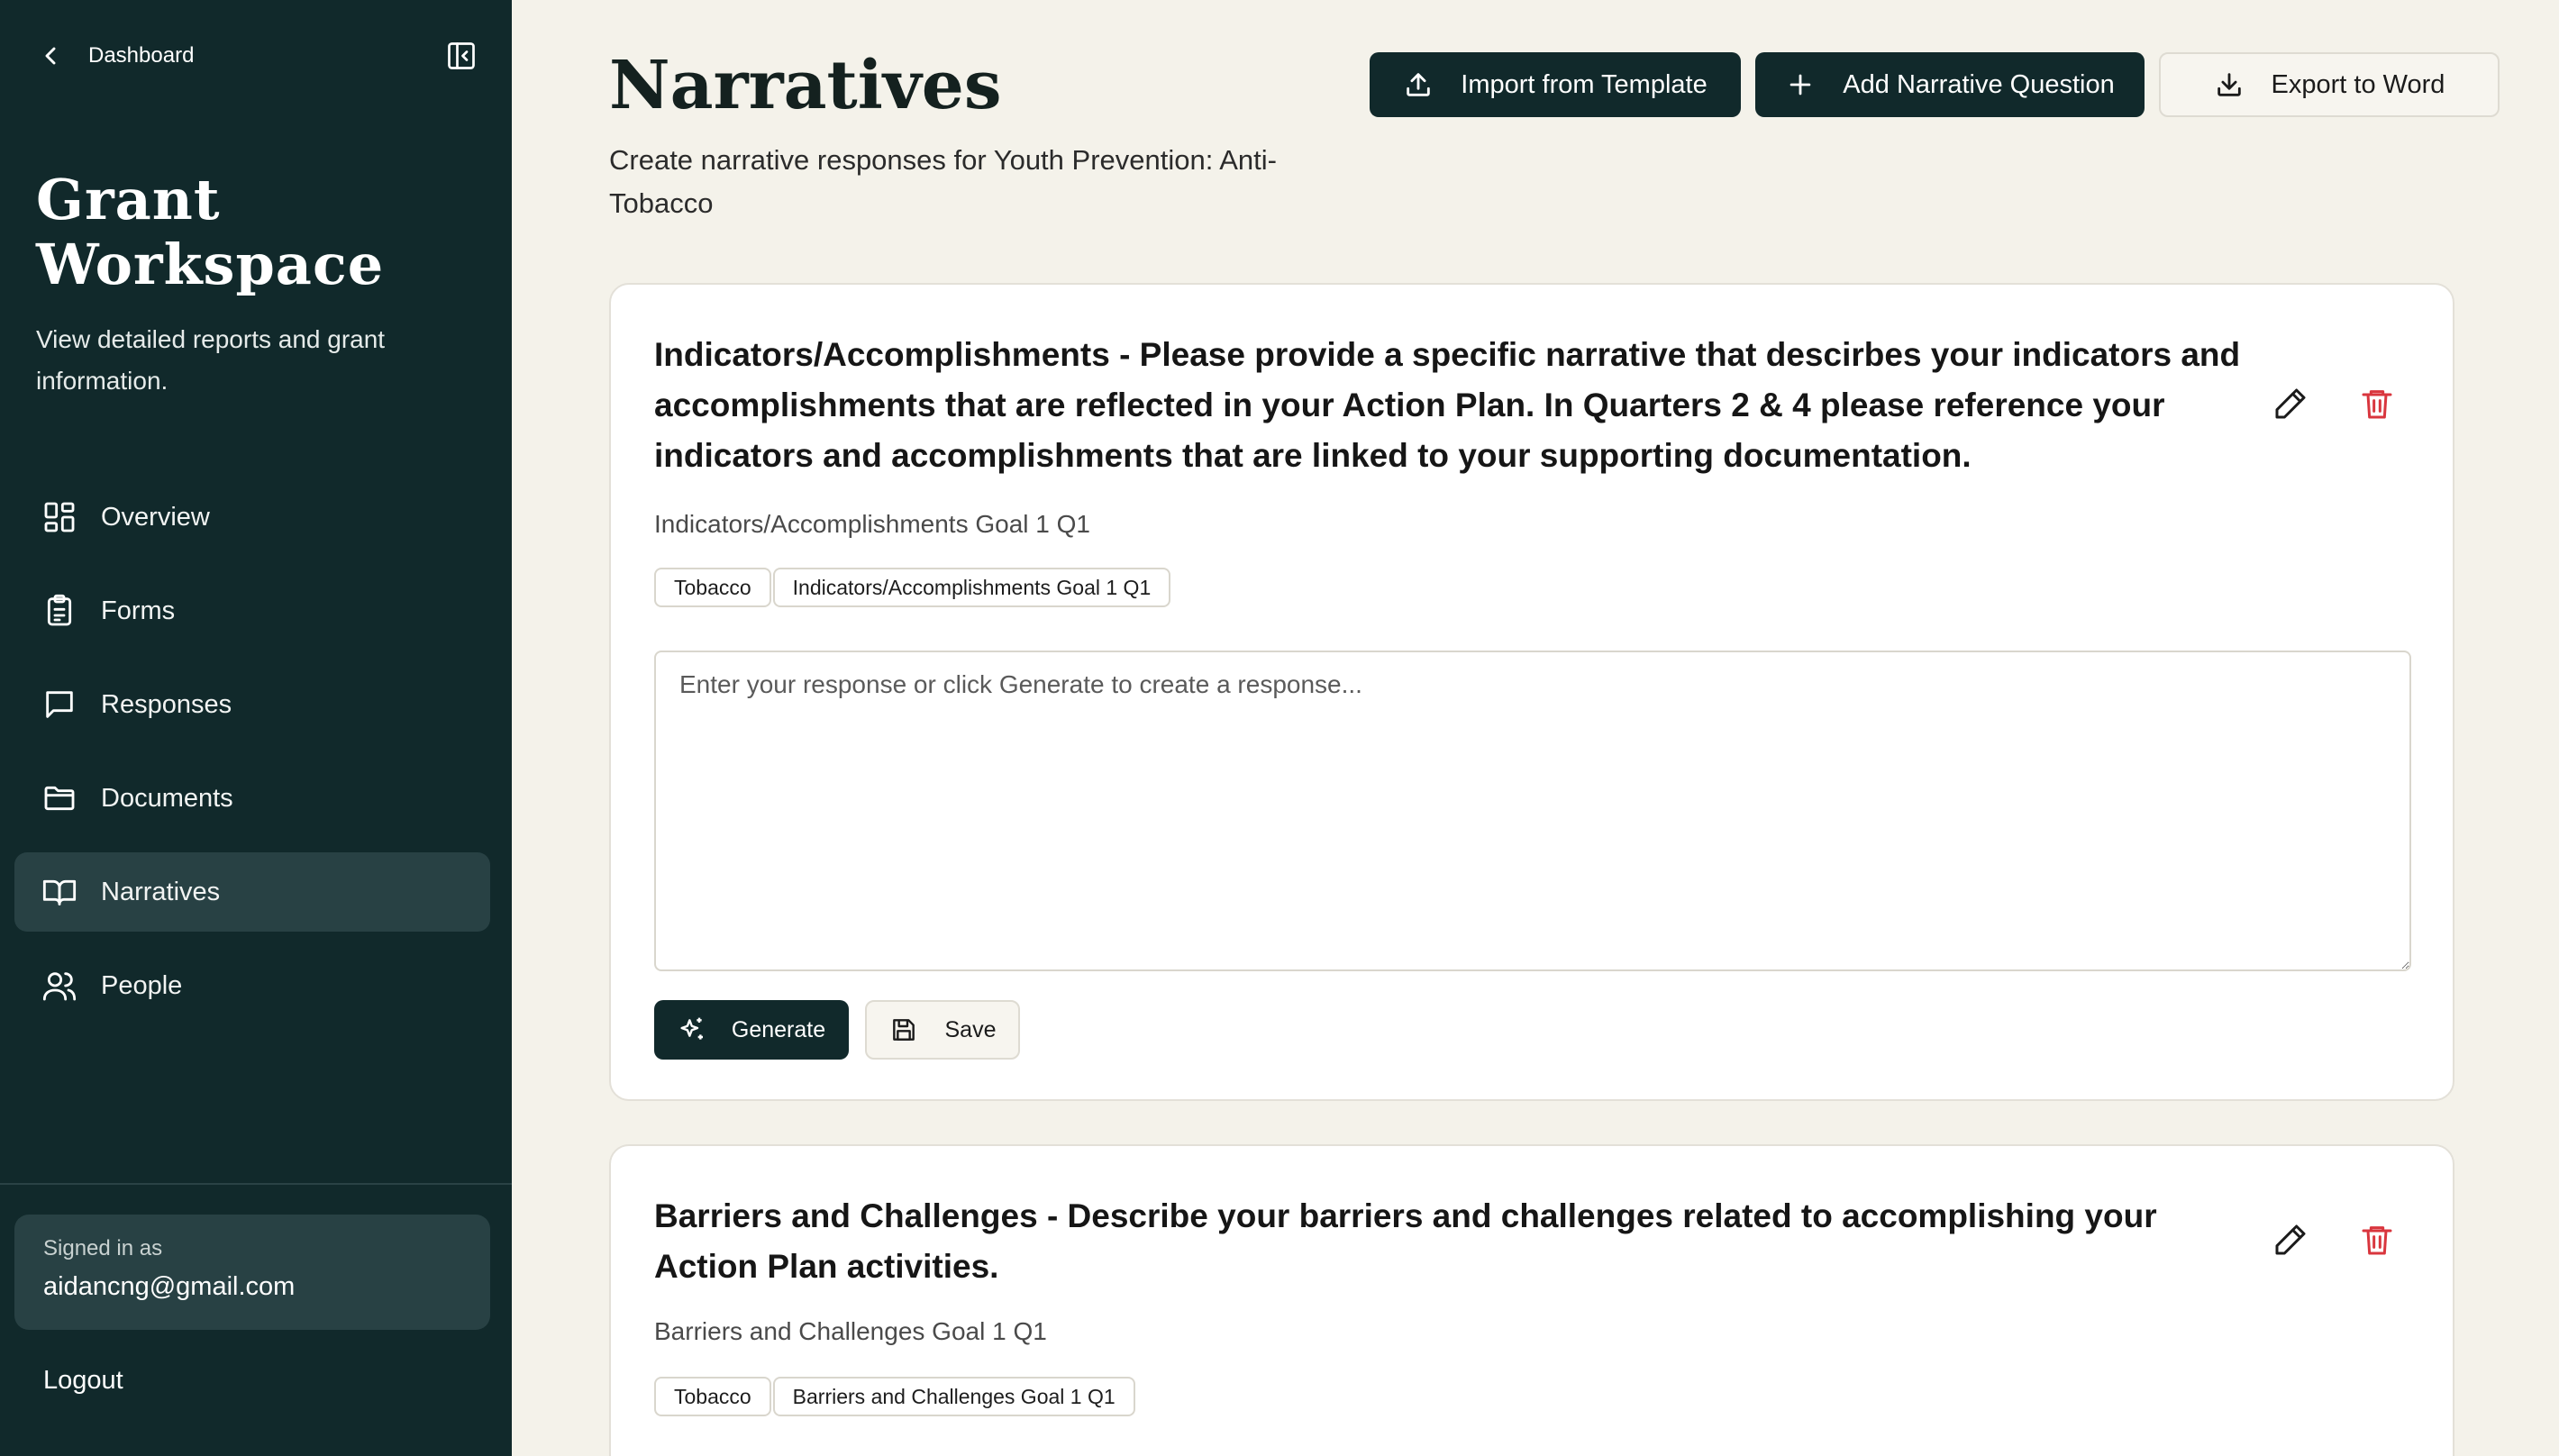 Image resolution: width=2559 pixels, height=1456 pixels. Describe the element at coordinates (1979, 84) in the screenshot. I see `add-label: Add Narrative Question` at that location.